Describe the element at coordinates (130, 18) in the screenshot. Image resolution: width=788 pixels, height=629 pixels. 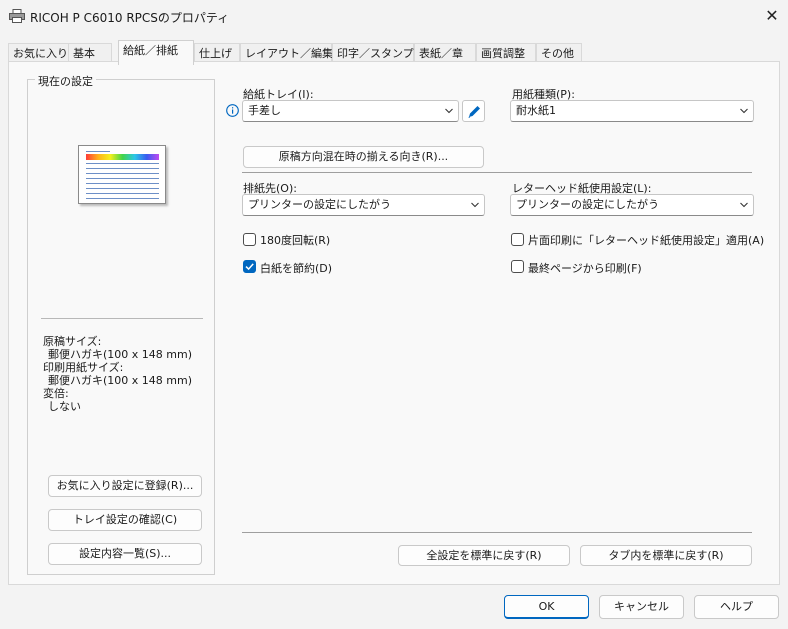
I see `window-title: RICOH P C6010 RPCSのプロパティ` at that location.